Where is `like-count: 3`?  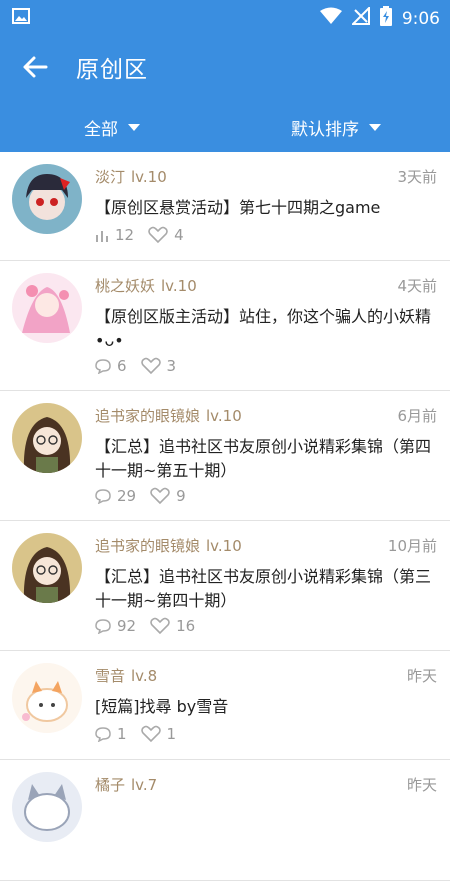 like-count: 3 is located at coordinates (171, 366).